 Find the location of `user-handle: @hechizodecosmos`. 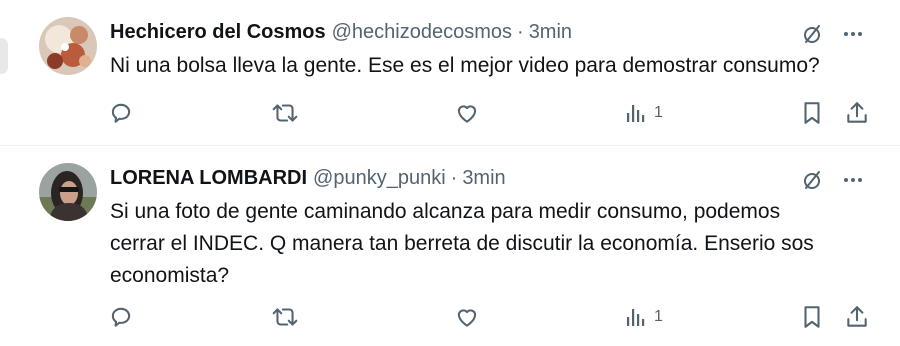

user-handle: @hechizodecosmos is located at coordinates (422, 32).